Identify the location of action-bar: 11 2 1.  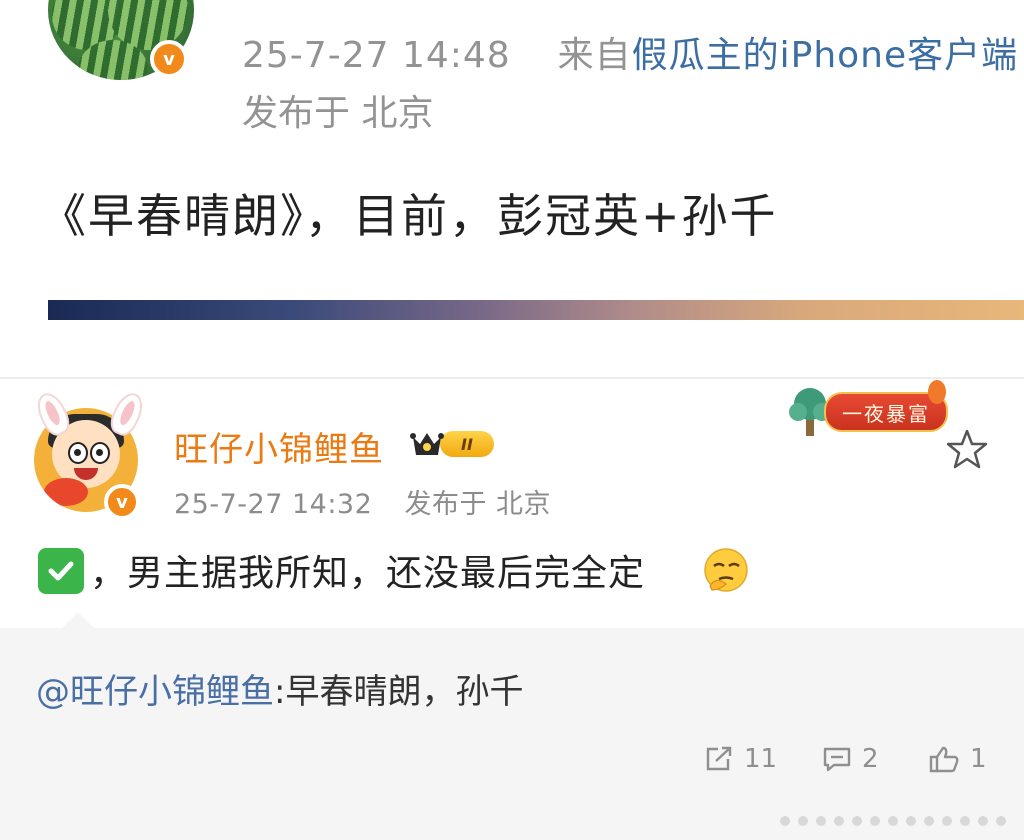
(512, 767).